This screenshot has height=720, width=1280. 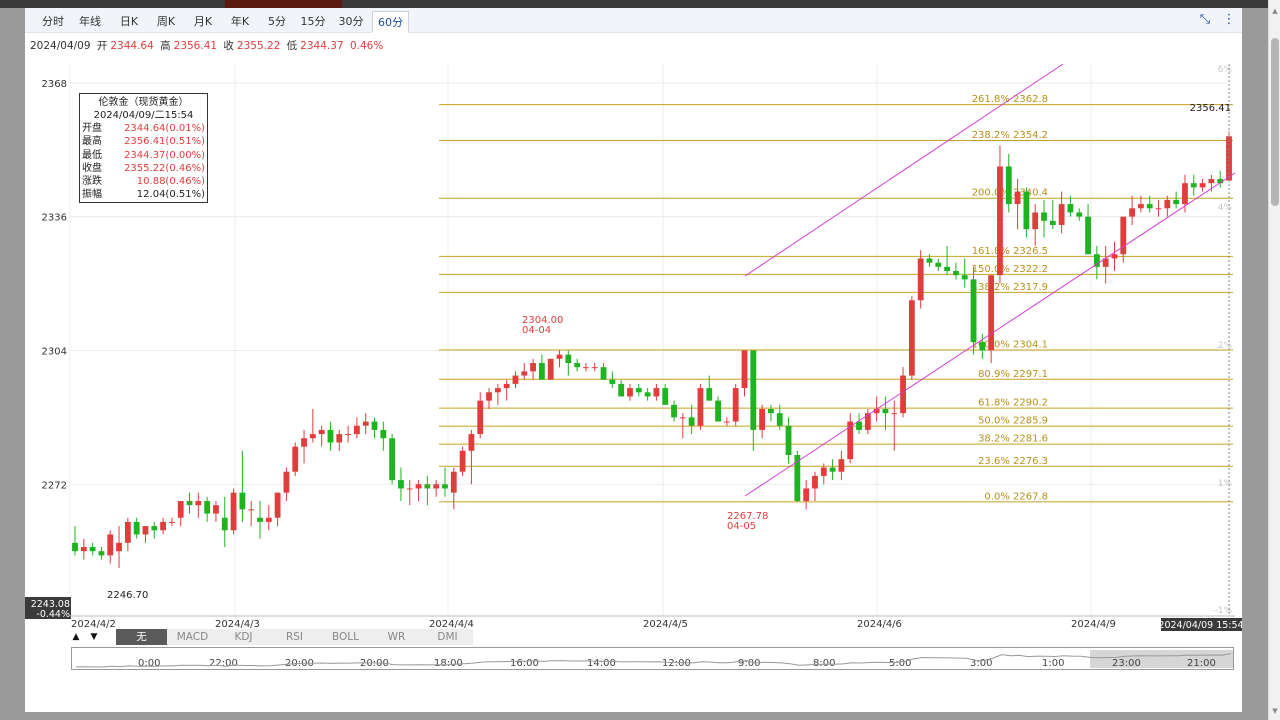 What do you see at coordinates (142, 637) in the screenshot?
I see `indicator-tab-0: 无` at bounding box center [142, 637].